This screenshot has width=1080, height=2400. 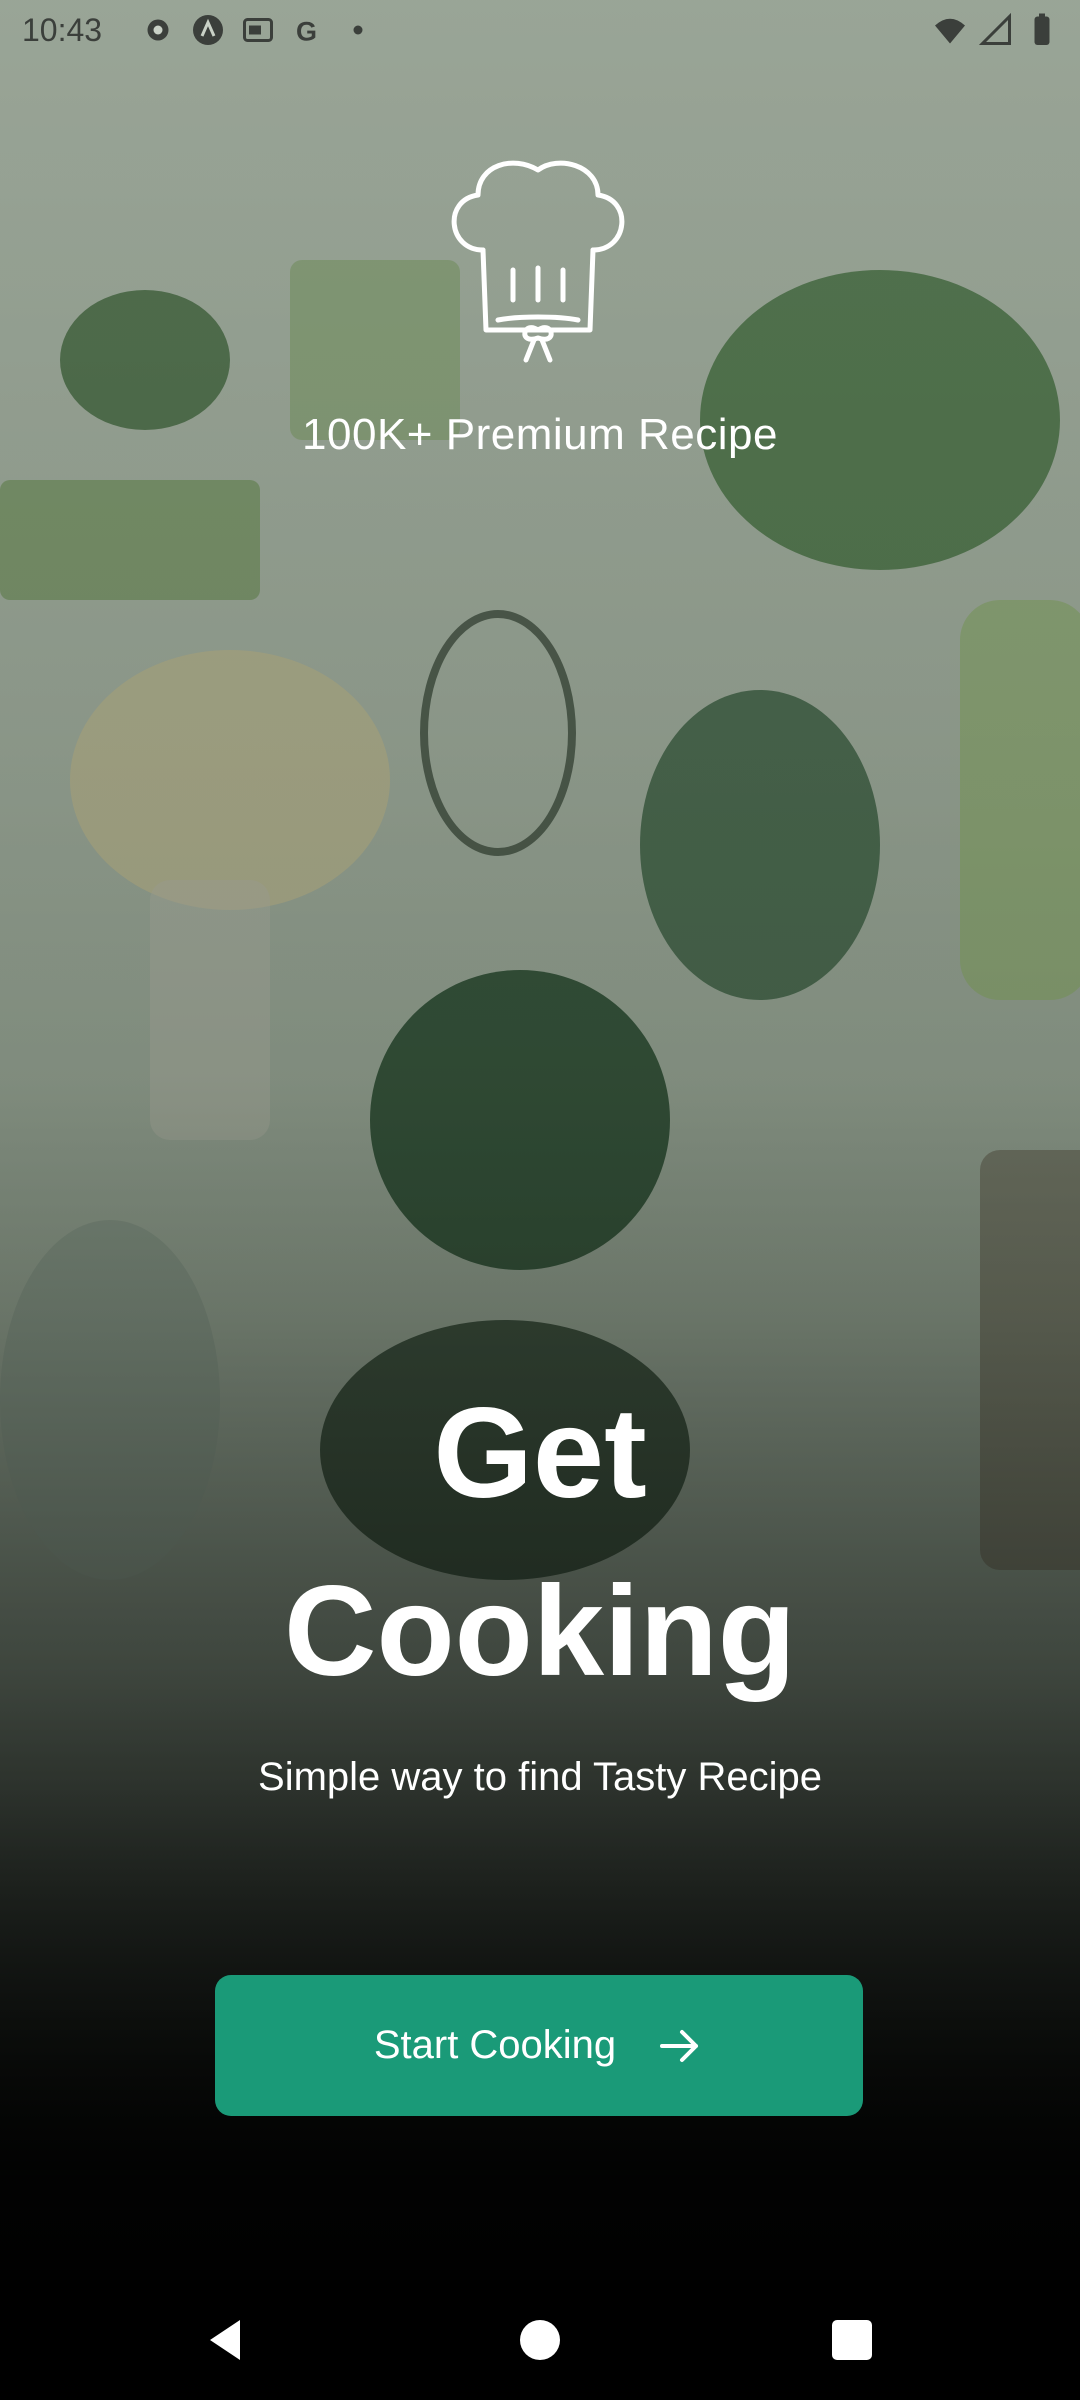 What do you see at coordinates (679, 2045) in the screenshot?
I see `arrow-right-icon` at bounding box center [679, 2045].